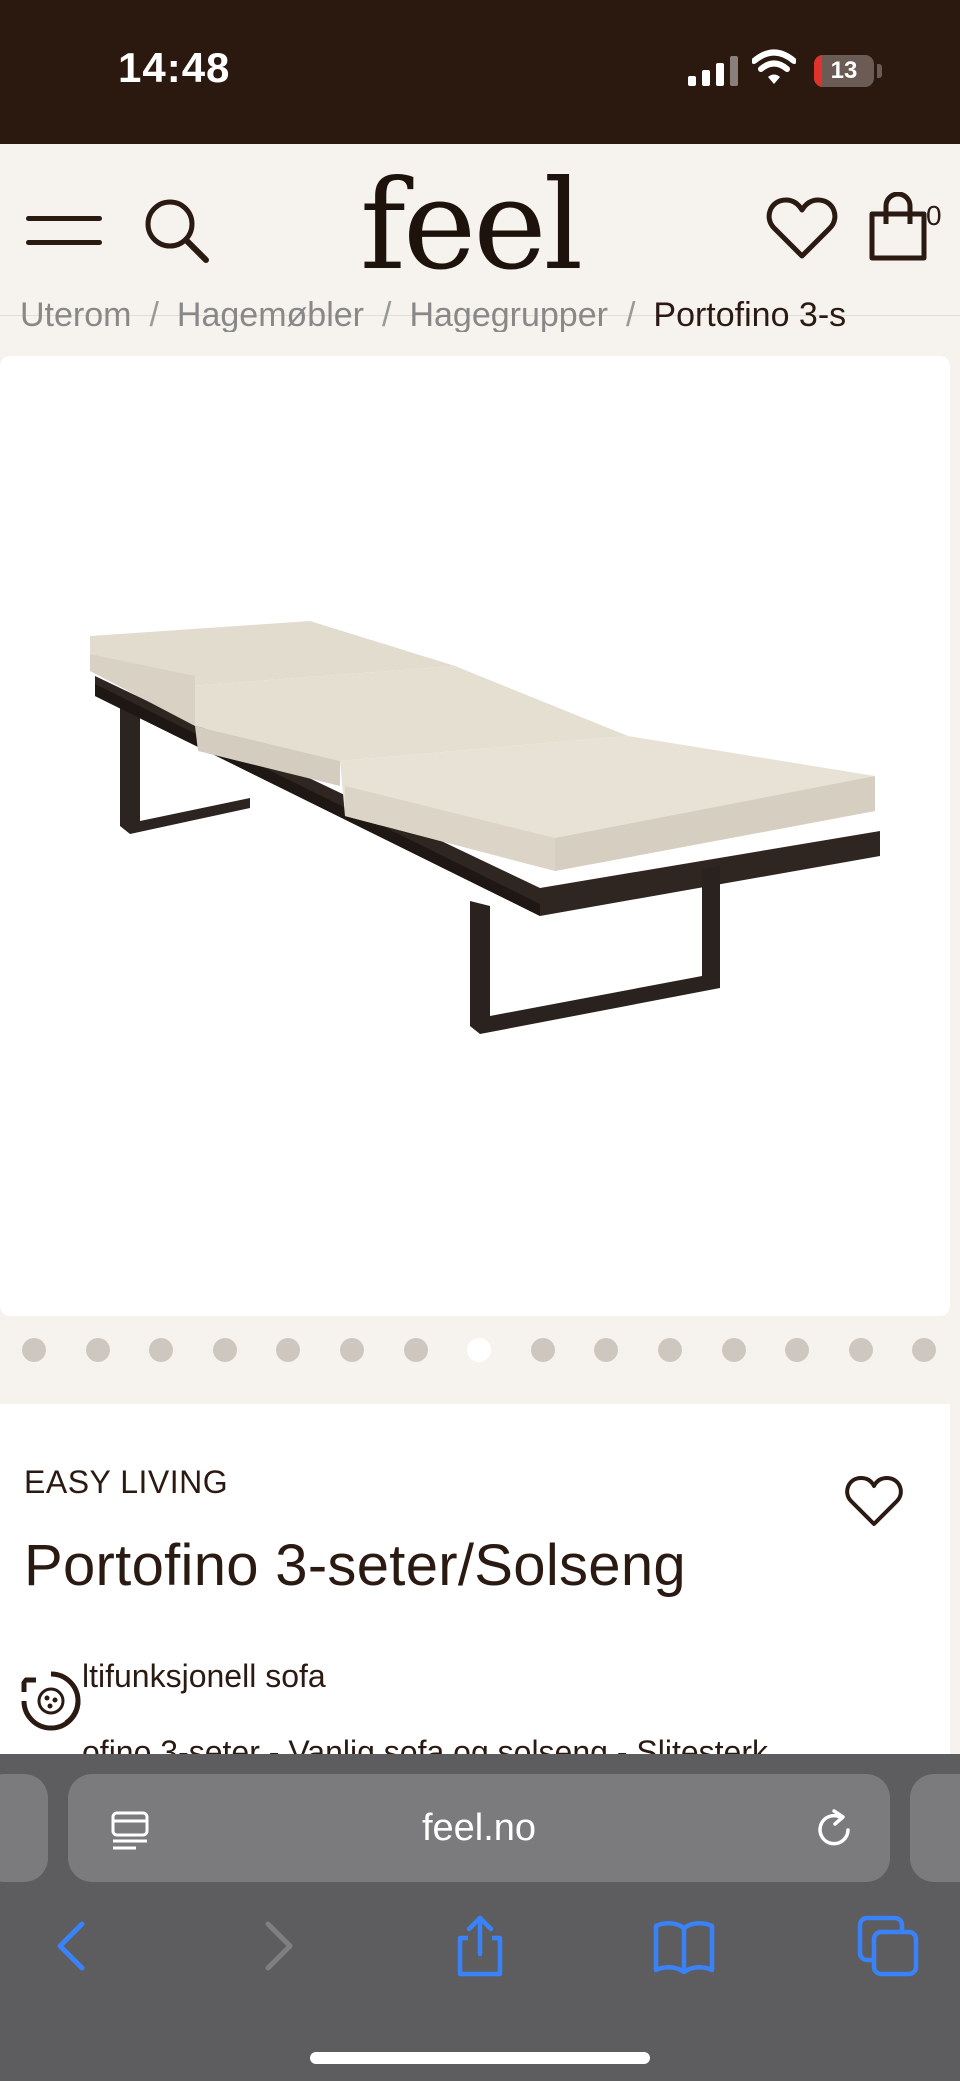 This screenshot has height=2081, width=960. I want to click on breadcrumb-item: Hagegrupper, so click(508, 314).